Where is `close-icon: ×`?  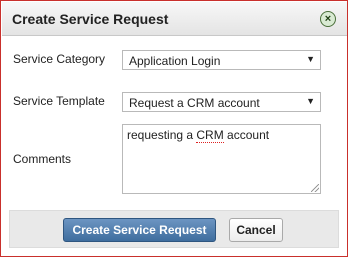 close-icon: × is located at coordinates (328, 19).